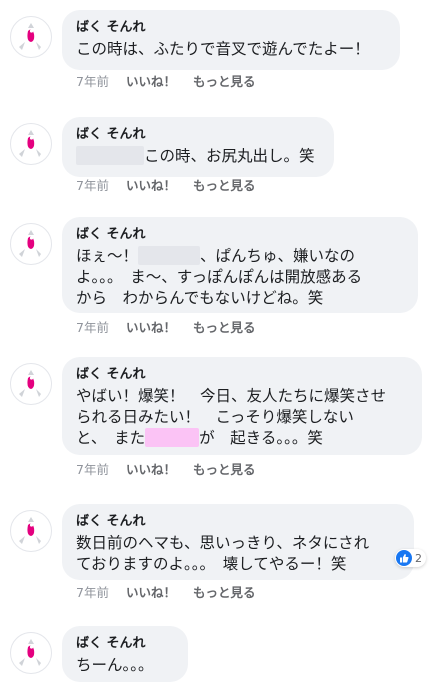 This screenshot has height=691, width=442. I want to click on comment-text-segment: よ。。。 ま〜、すっぽんぽんは開放感ある, so click(219, 277).